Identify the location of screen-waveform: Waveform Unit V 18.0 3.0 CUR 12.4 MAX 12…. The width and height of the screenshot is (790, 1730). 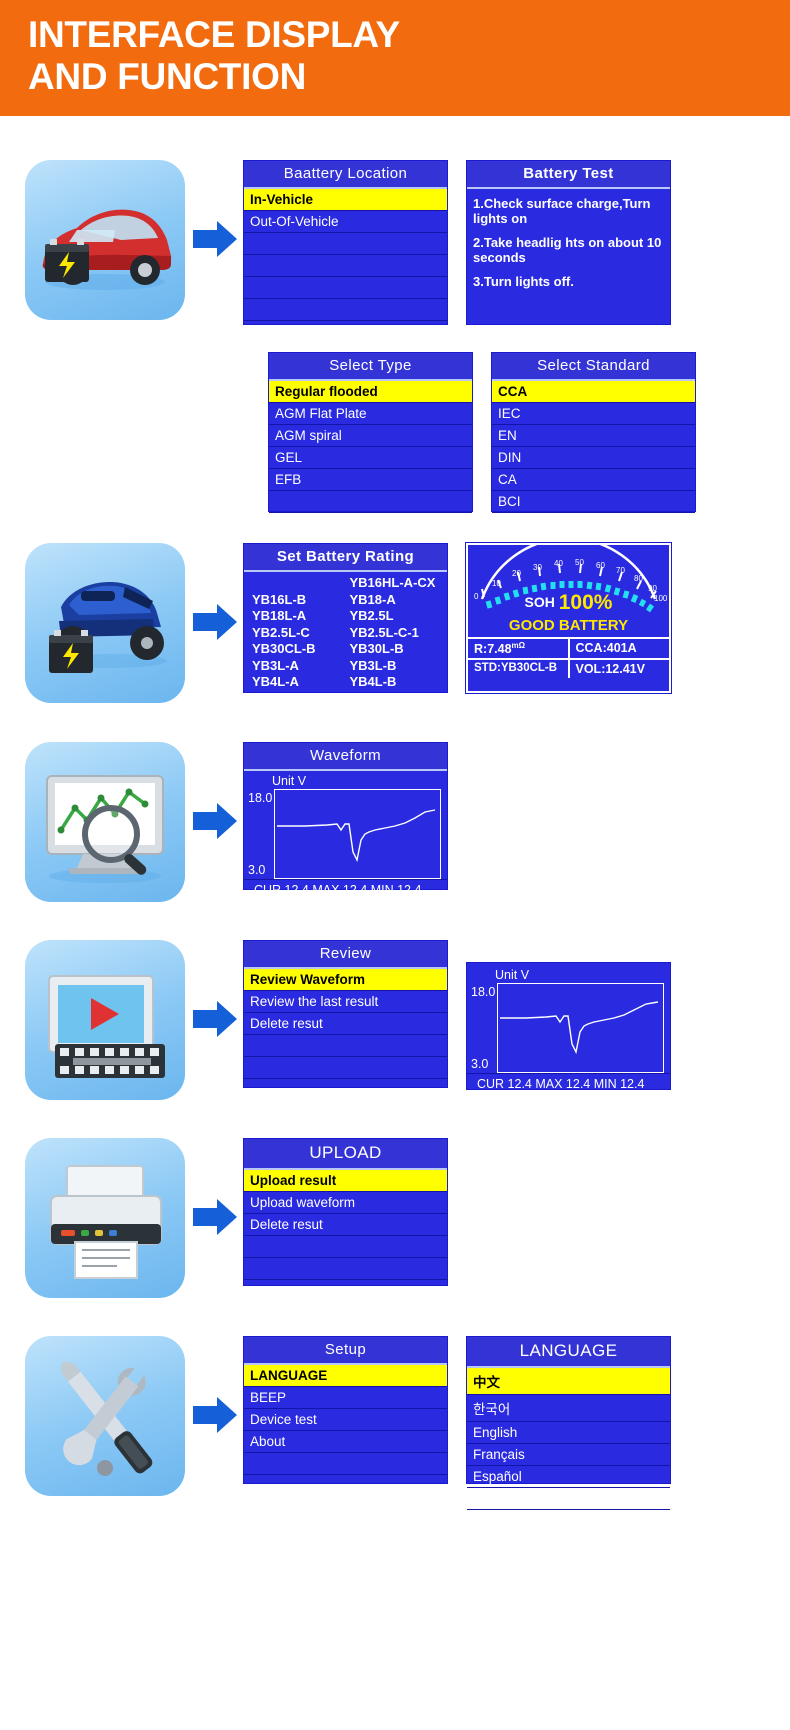
(345, 819).